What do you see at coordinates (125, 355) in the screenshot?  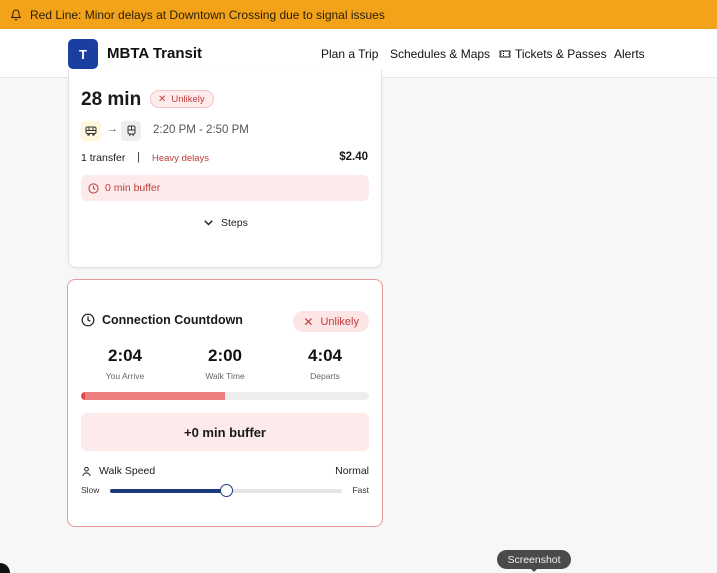 I see `arrive-value: 2:04` at bounding box center [125, 355].